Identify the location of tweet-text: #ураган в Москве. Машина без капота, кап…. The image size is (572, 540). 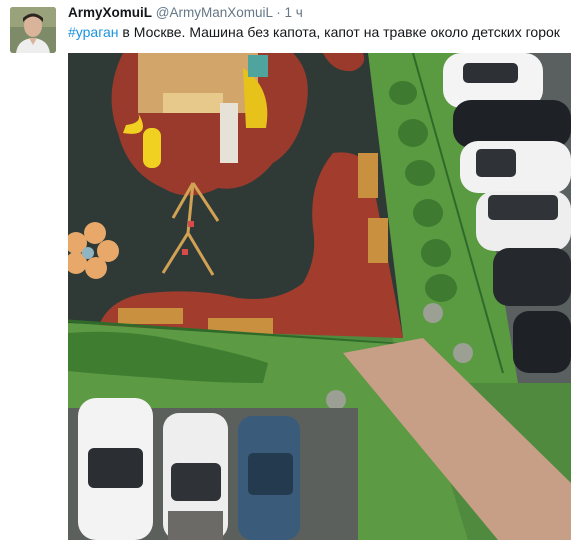
(314, 32).